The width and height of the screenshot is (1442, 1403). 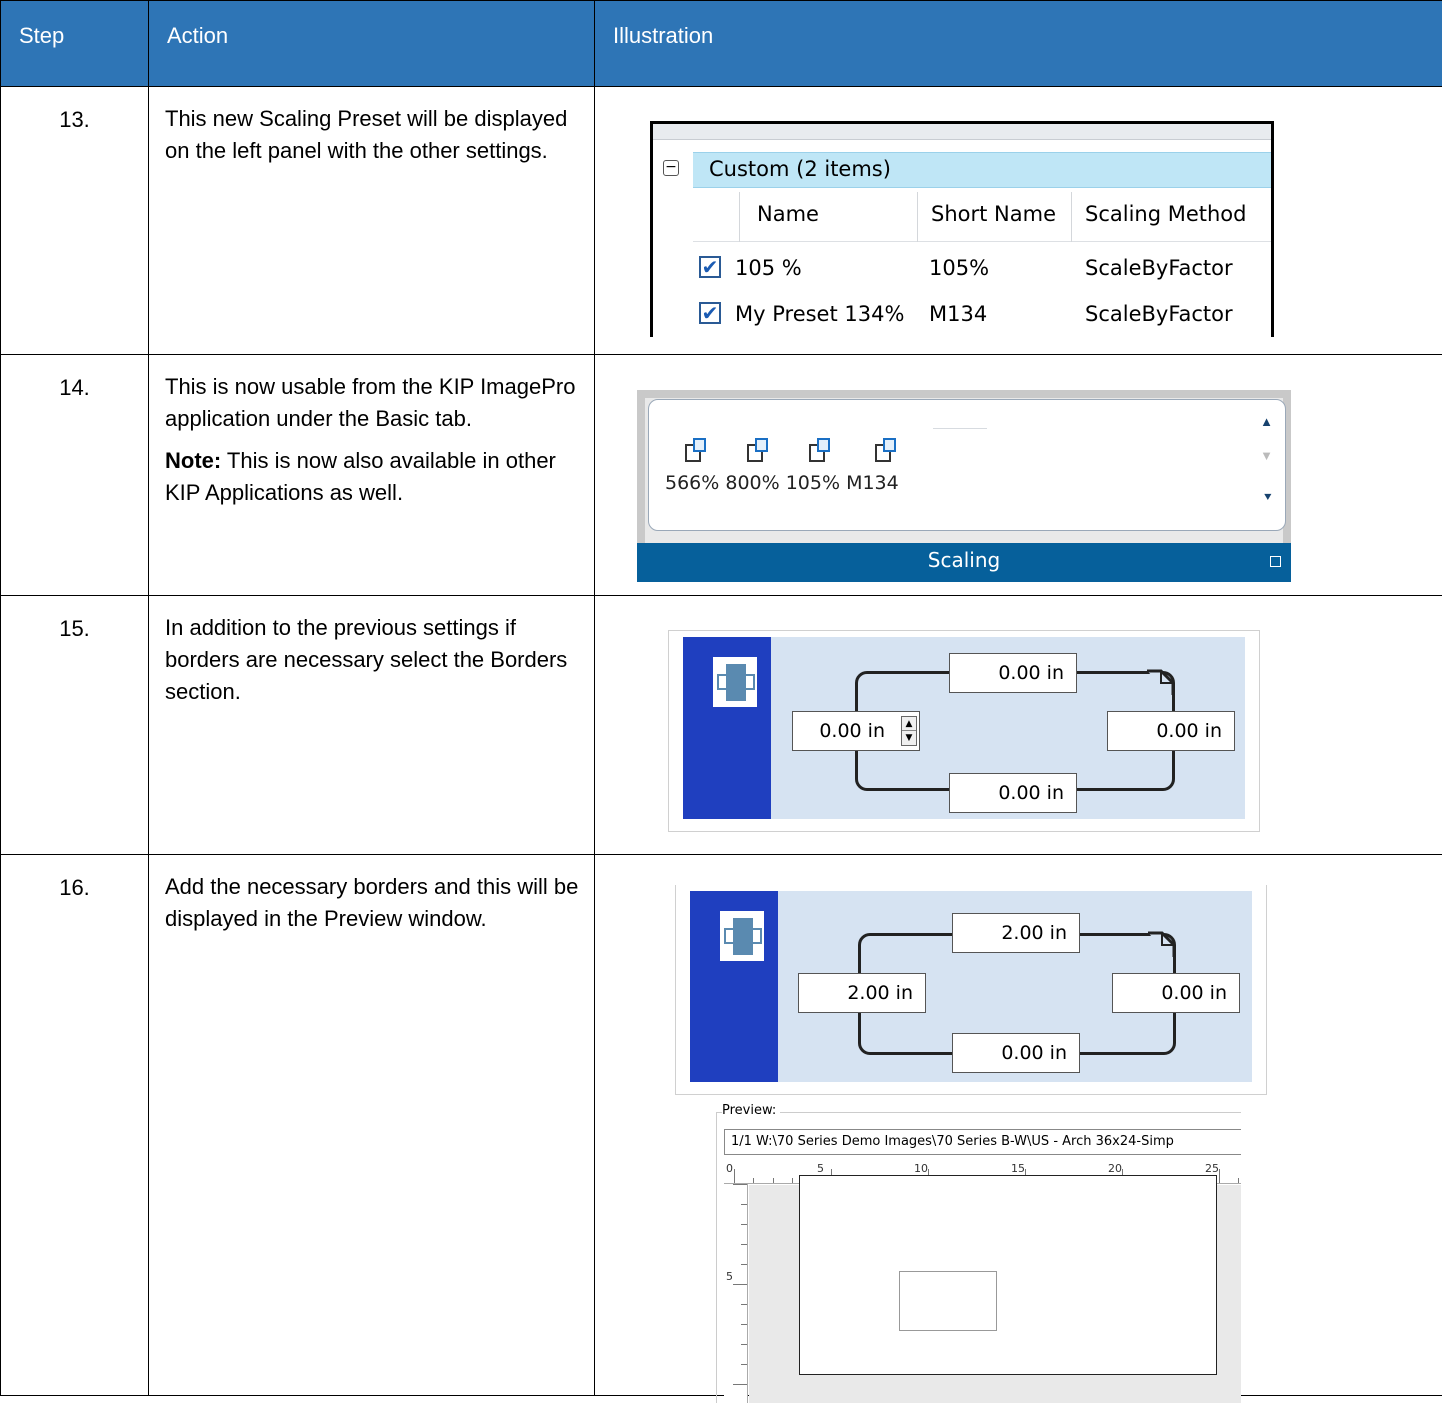 I want to click on preview-sheet, so click(x=1008, y=1275).